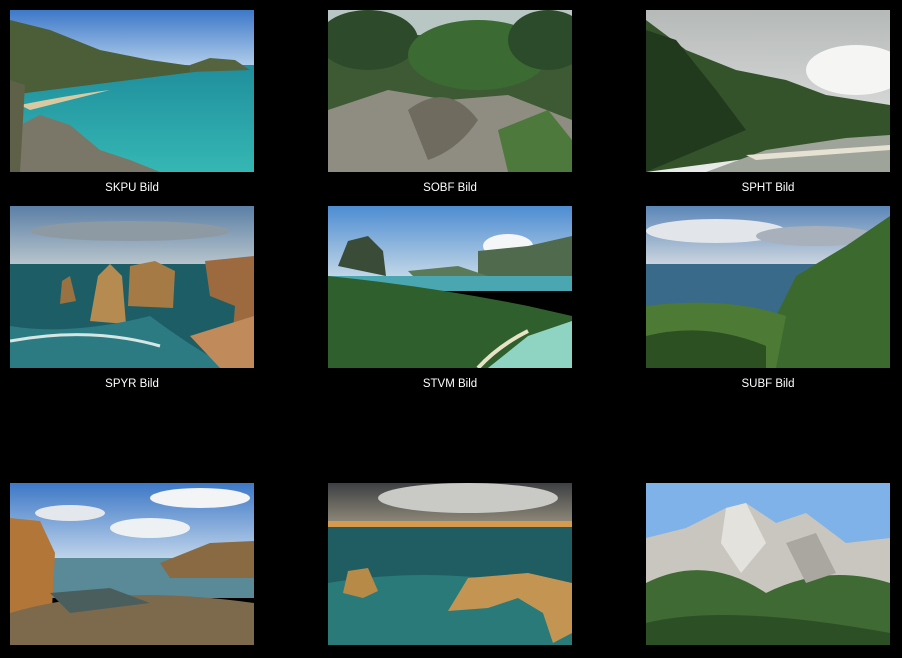 The width and height of the screenshot is (902, 658). I want to click on gallery-item-stvm: STVM Bild, so click(450, 298).